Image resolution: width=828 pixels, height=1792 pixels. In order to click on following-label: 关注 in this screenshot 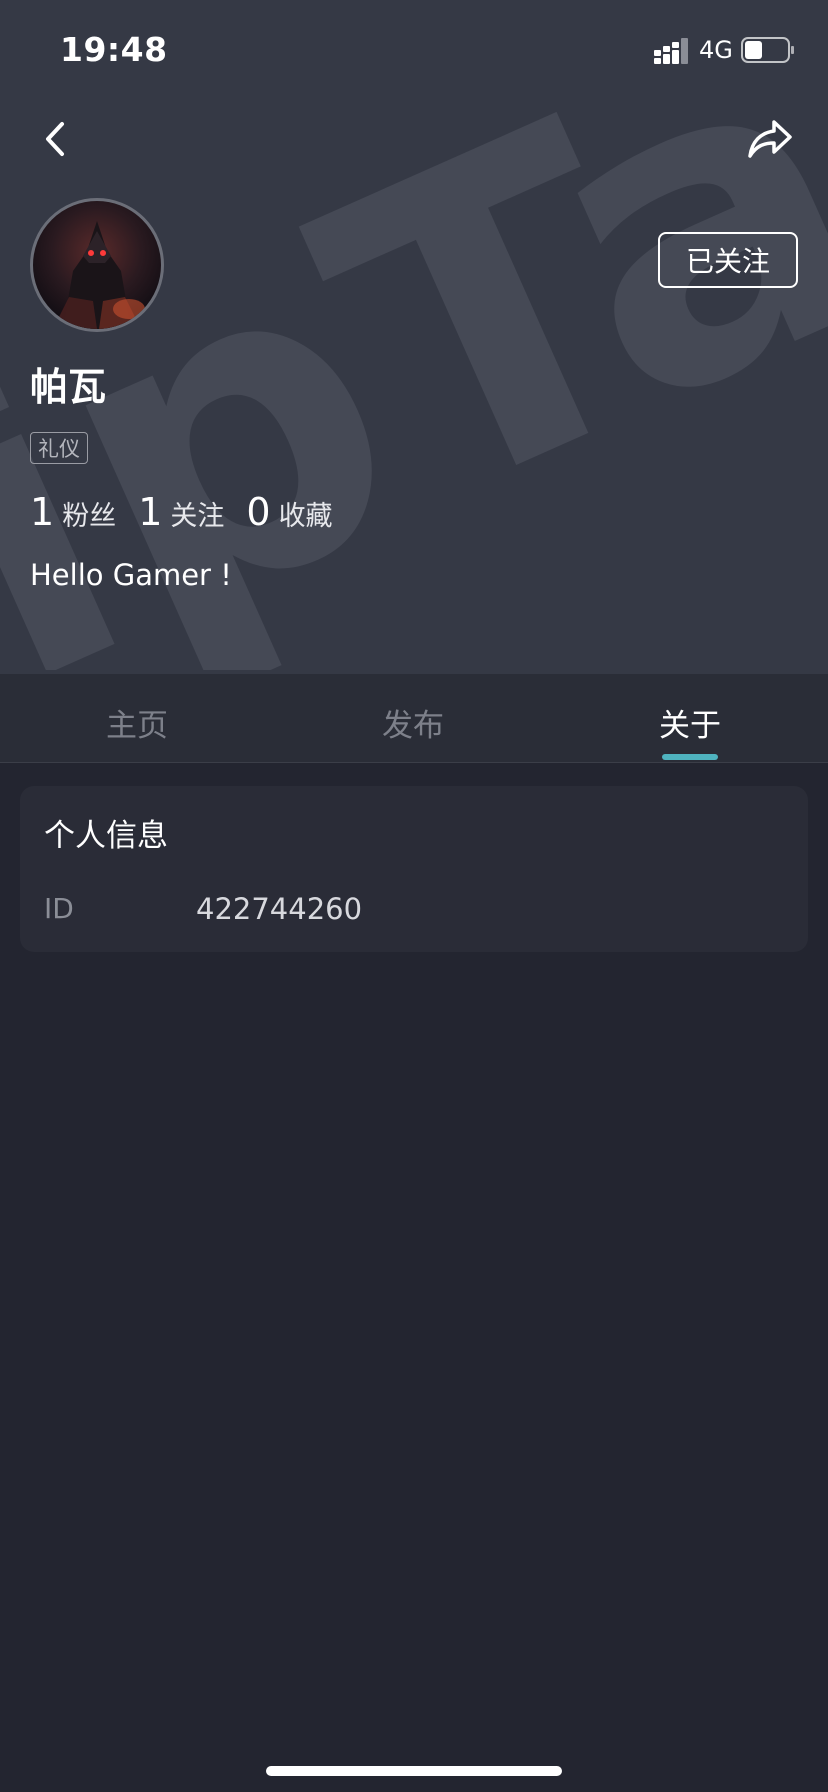, I will do `click(197, 513)`.